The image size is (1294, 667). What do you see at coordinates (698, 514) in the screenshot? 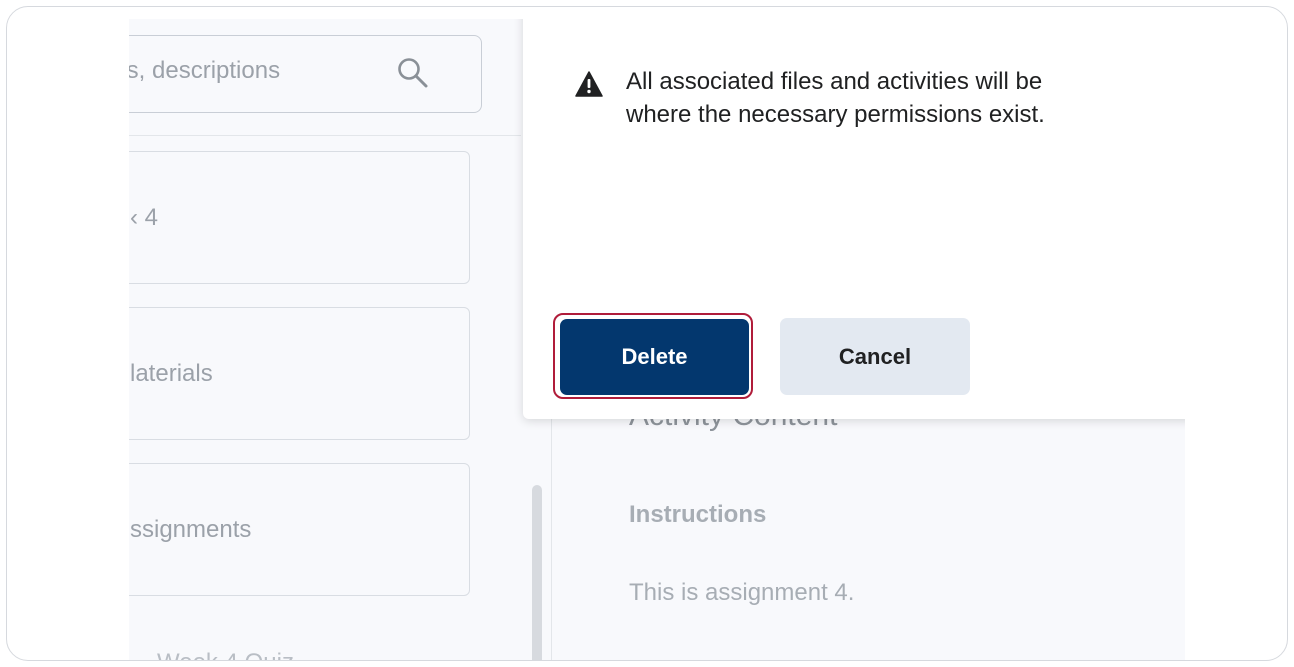
I see `instructions-heading: Instructions` at bounding box center [698, 514].